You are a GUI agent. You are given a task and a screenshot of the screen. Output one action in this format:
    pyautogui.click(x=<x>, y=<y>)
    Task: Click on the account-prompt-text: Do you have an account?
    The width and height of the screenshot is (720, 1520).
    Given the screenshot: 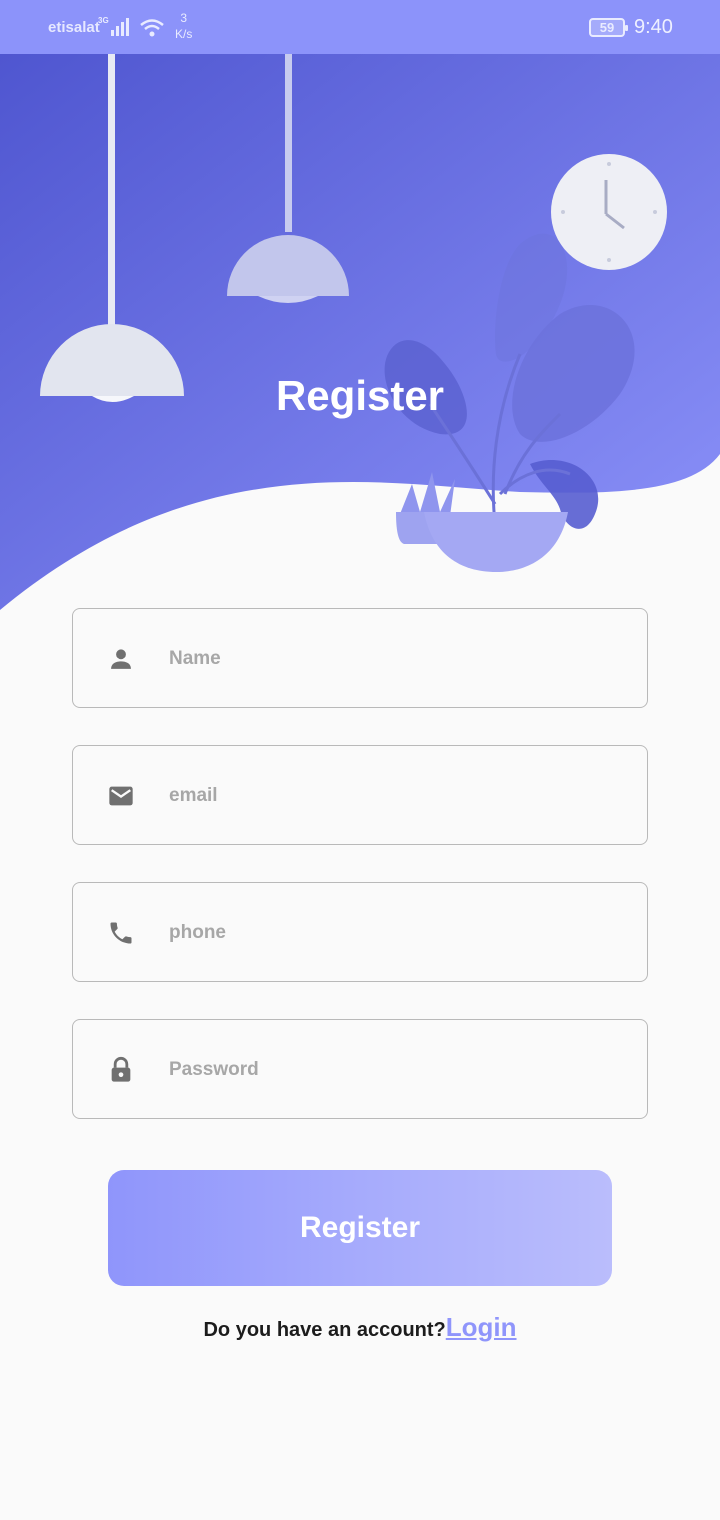 What is the action you would take?
    pyautogui.click(x=324, y=1330)
    